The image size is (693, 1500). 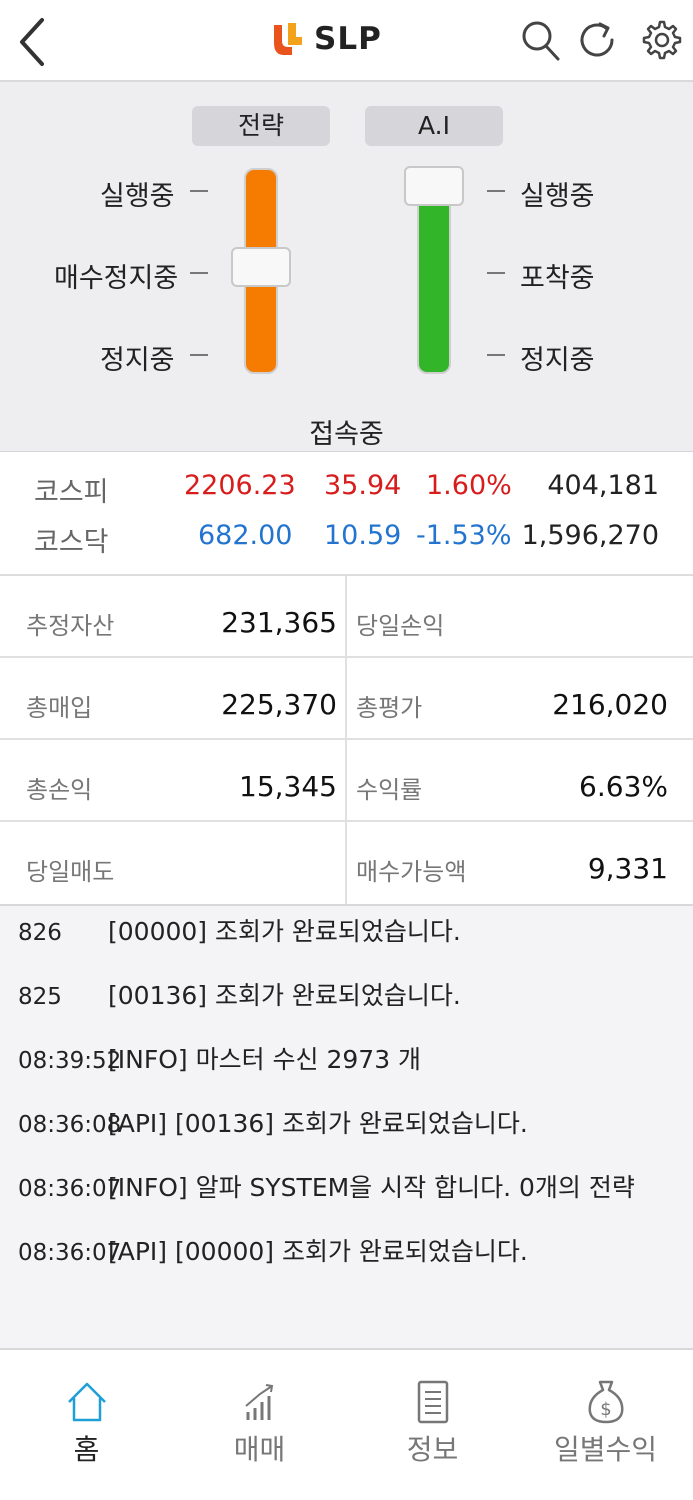 What do you see at coordinates (259, 1449) in the screenshot?
I see `nav-label-trade: 매매` at bounding box center [259, 1449].